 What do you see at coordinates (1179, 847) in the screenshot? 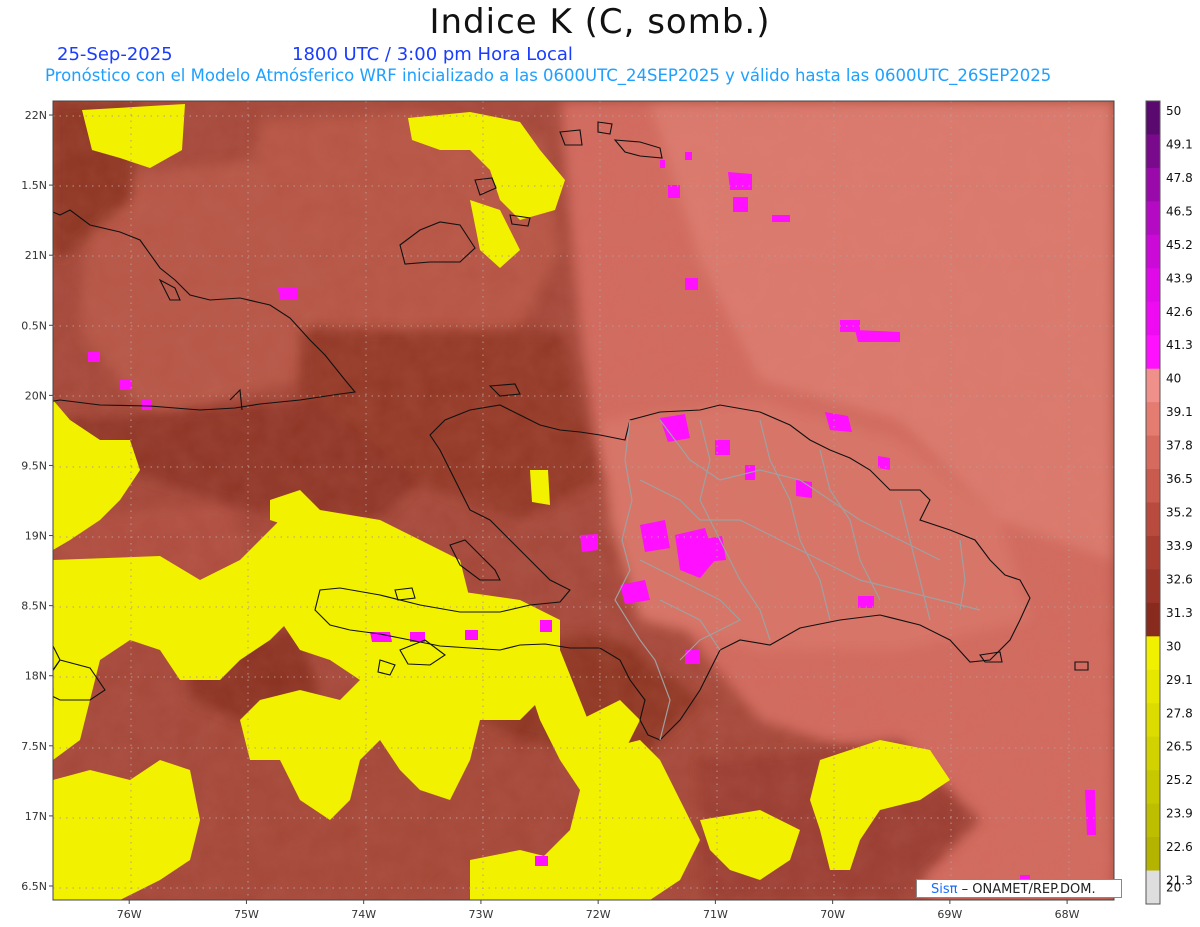
I see `colorbar-label: 22.6` at bounding box center [1179, 847].